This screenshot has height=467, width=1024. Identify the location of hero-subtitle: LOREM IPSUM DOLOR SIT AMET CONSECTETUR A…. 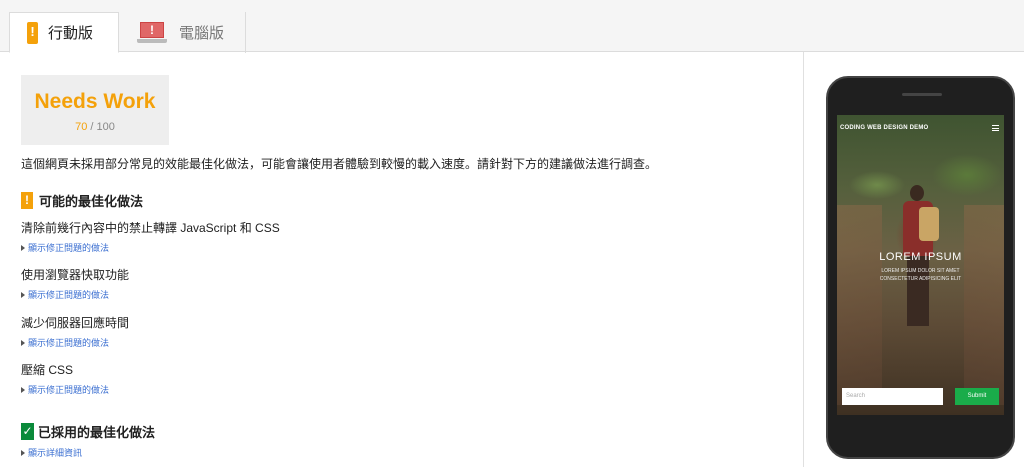
(920, 275).